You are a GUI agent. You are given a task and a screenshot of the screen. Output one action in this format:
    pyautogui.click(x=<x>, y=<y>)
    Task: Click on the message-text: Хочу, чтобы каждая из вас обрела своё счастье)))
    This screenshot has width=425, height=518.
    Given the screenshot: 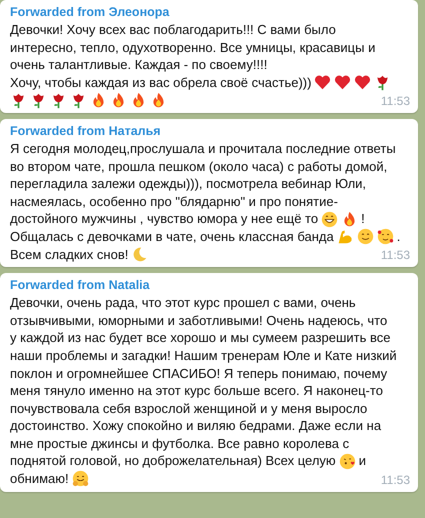 What is the action you would take?
    pyautogui.click(x=161, y=83)
    